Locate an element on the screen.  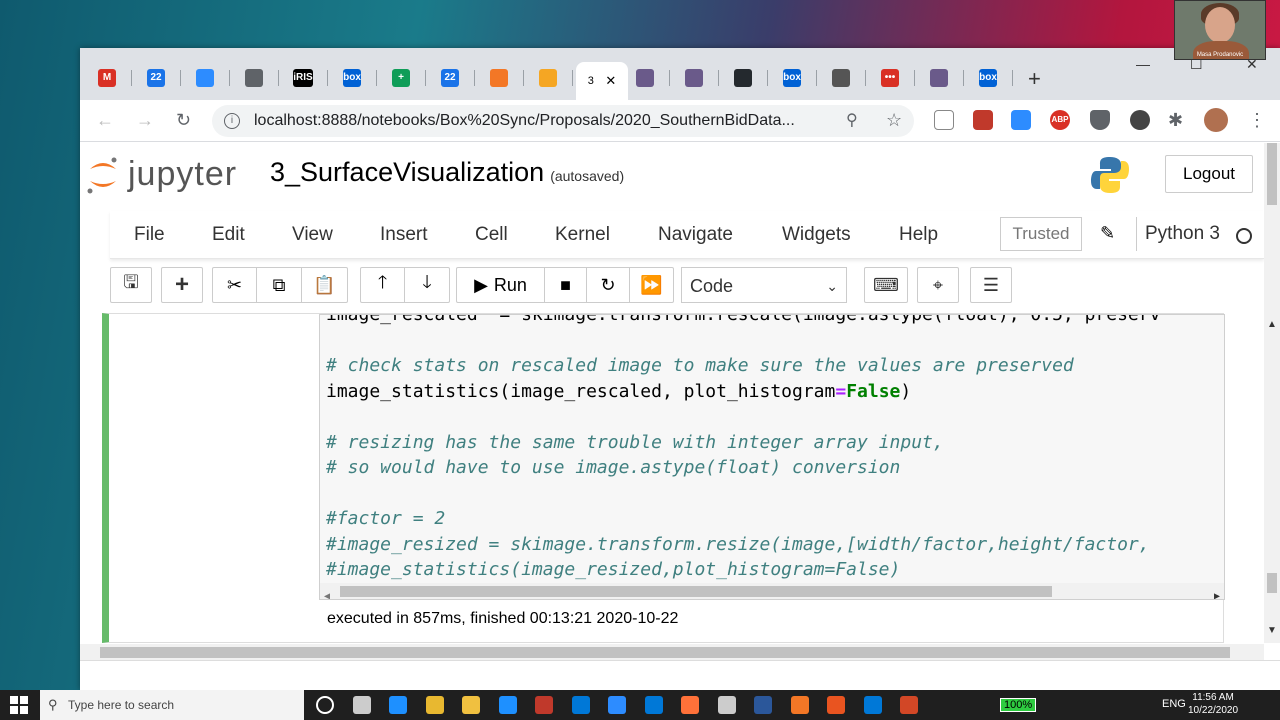
circle-extension-icon is located at coordinates (1140, 120).